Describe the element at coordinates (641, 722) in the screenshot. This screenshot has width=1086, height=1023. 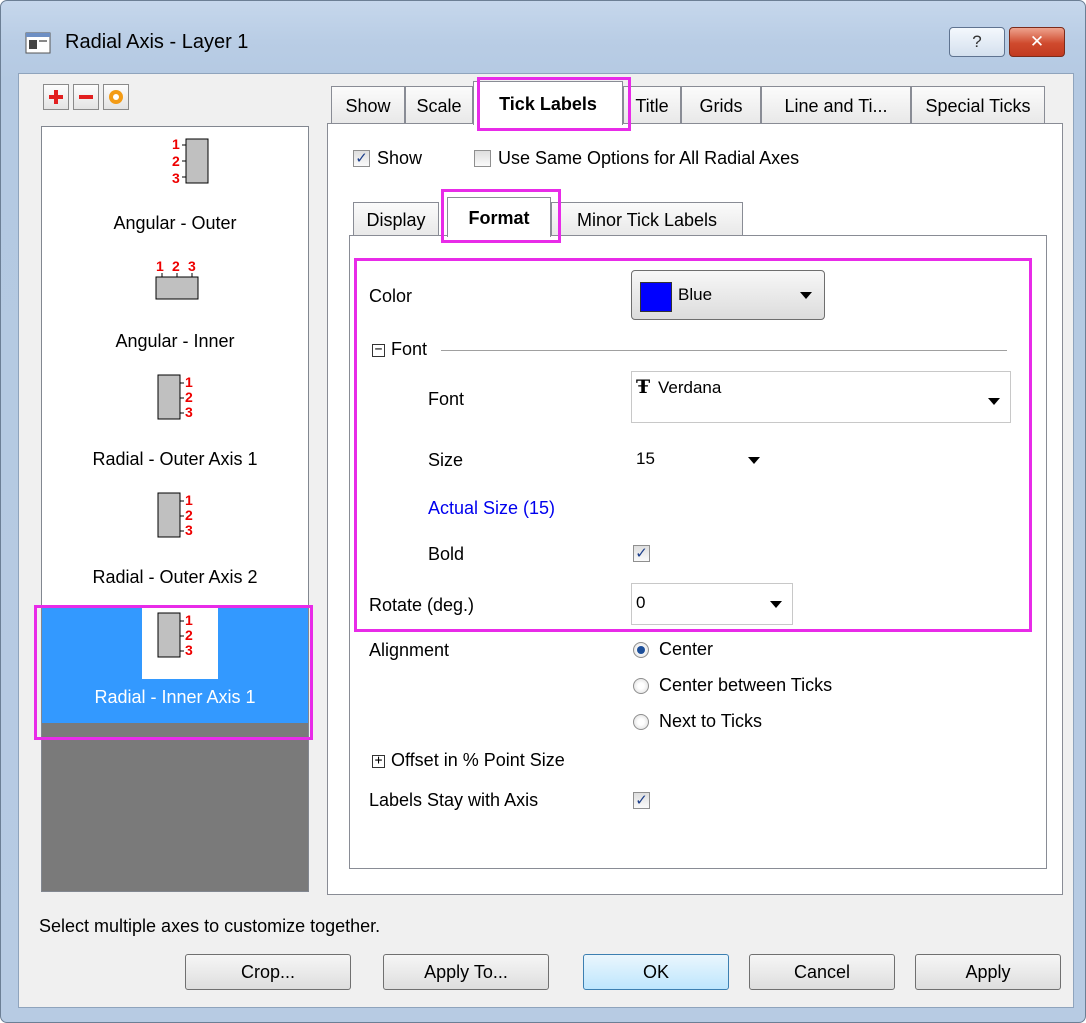
I see `alignment-next-to-ticks-radio` at that location.